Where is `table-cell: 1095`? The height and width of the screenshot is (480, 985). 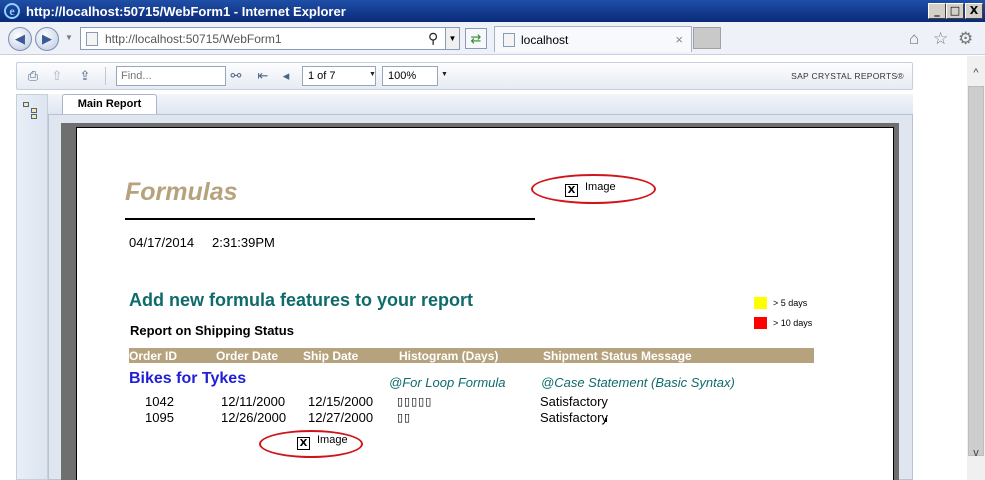
table-cell: 1095 is located at coordinates (159, 417).